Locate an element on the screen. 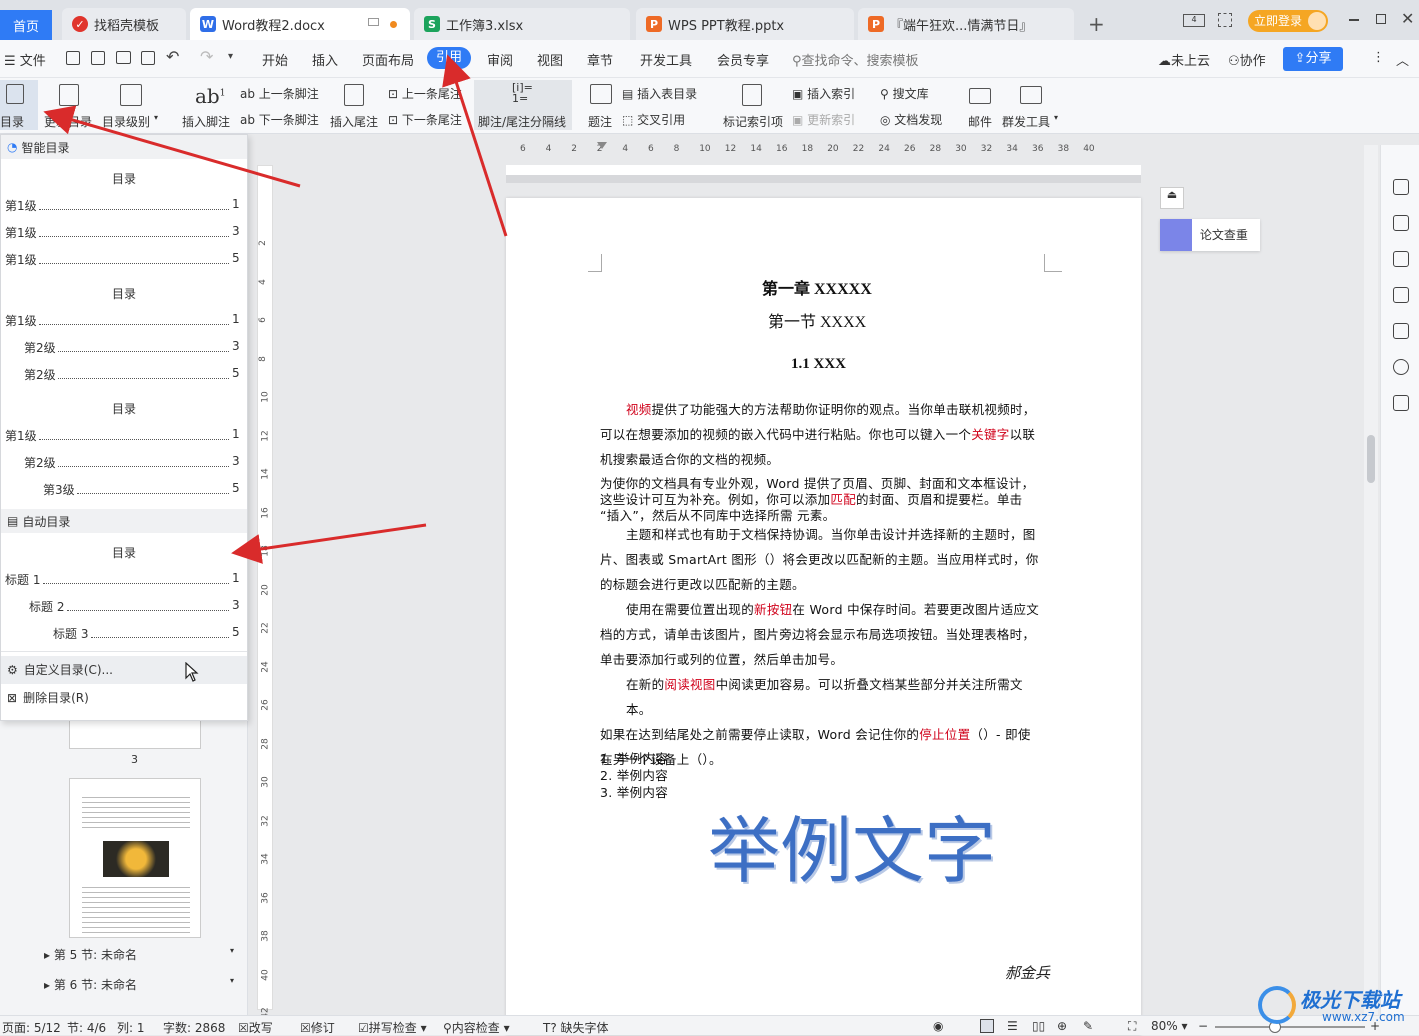 The width and height of the screenshot is (1419, 1036). menu-insert: 插入 is located at coordinates (325, 59).